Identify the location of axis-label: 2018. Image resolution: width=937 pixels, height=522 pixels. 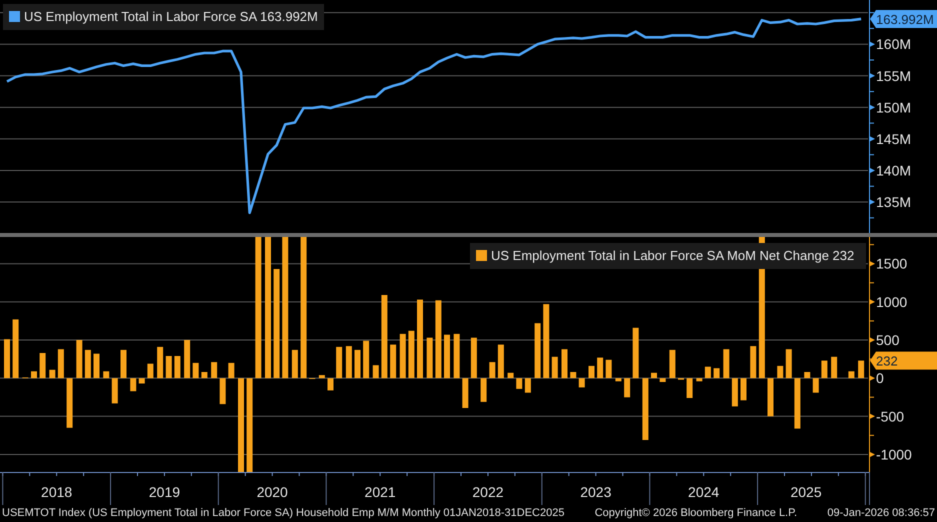
(56, 492).